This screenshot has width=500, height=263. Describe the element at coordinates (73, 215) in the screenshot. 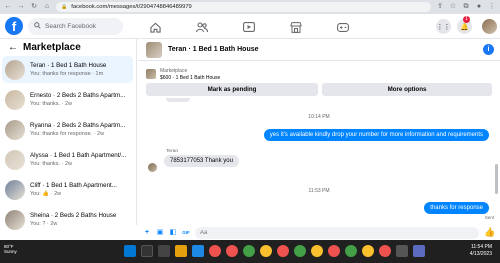

I see `conversation-name: Sheina · 2 Beds 2 Baths House` at that location.